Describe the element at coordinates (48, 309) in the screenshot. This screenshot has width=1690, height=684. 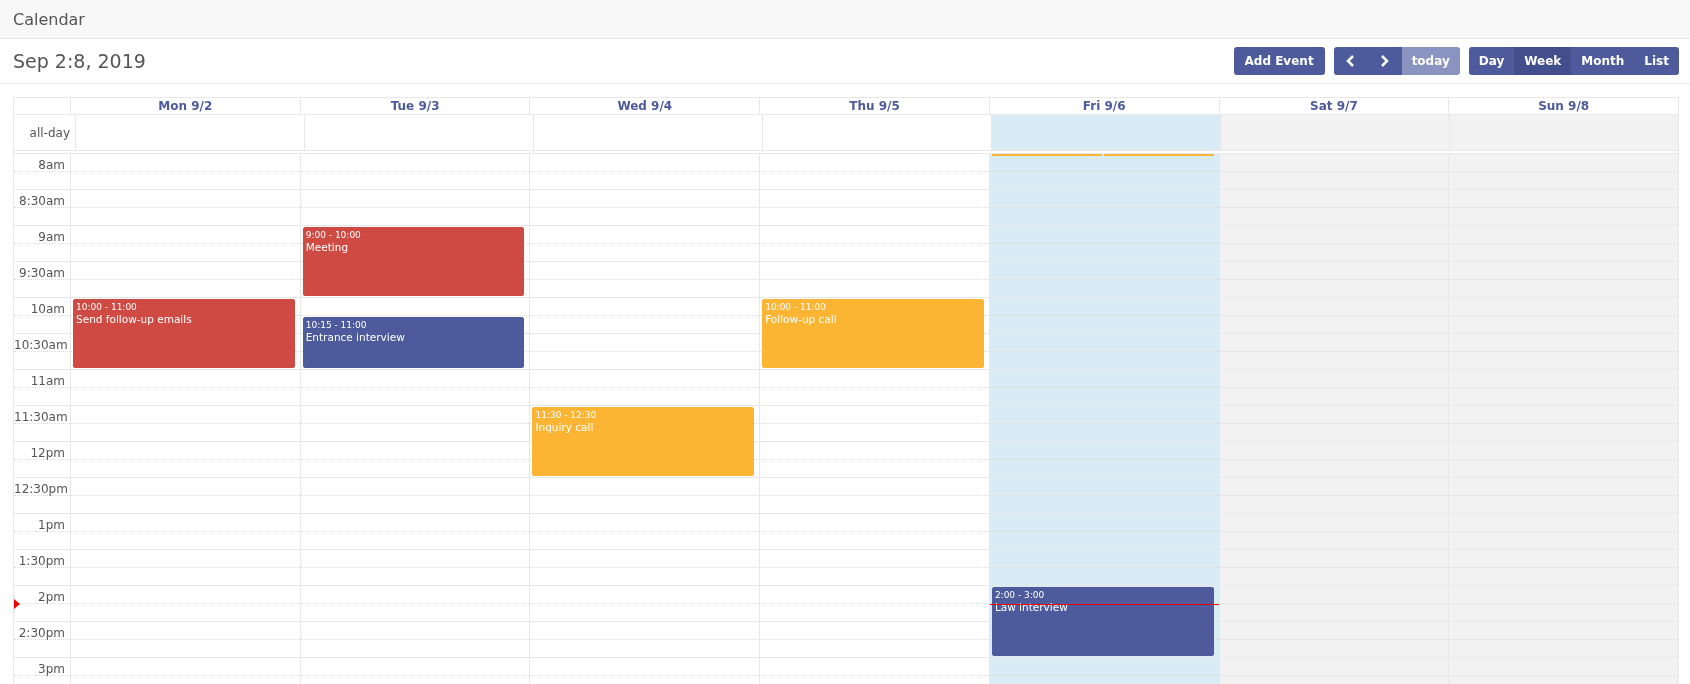
I see `time-label: 10am` at that location.